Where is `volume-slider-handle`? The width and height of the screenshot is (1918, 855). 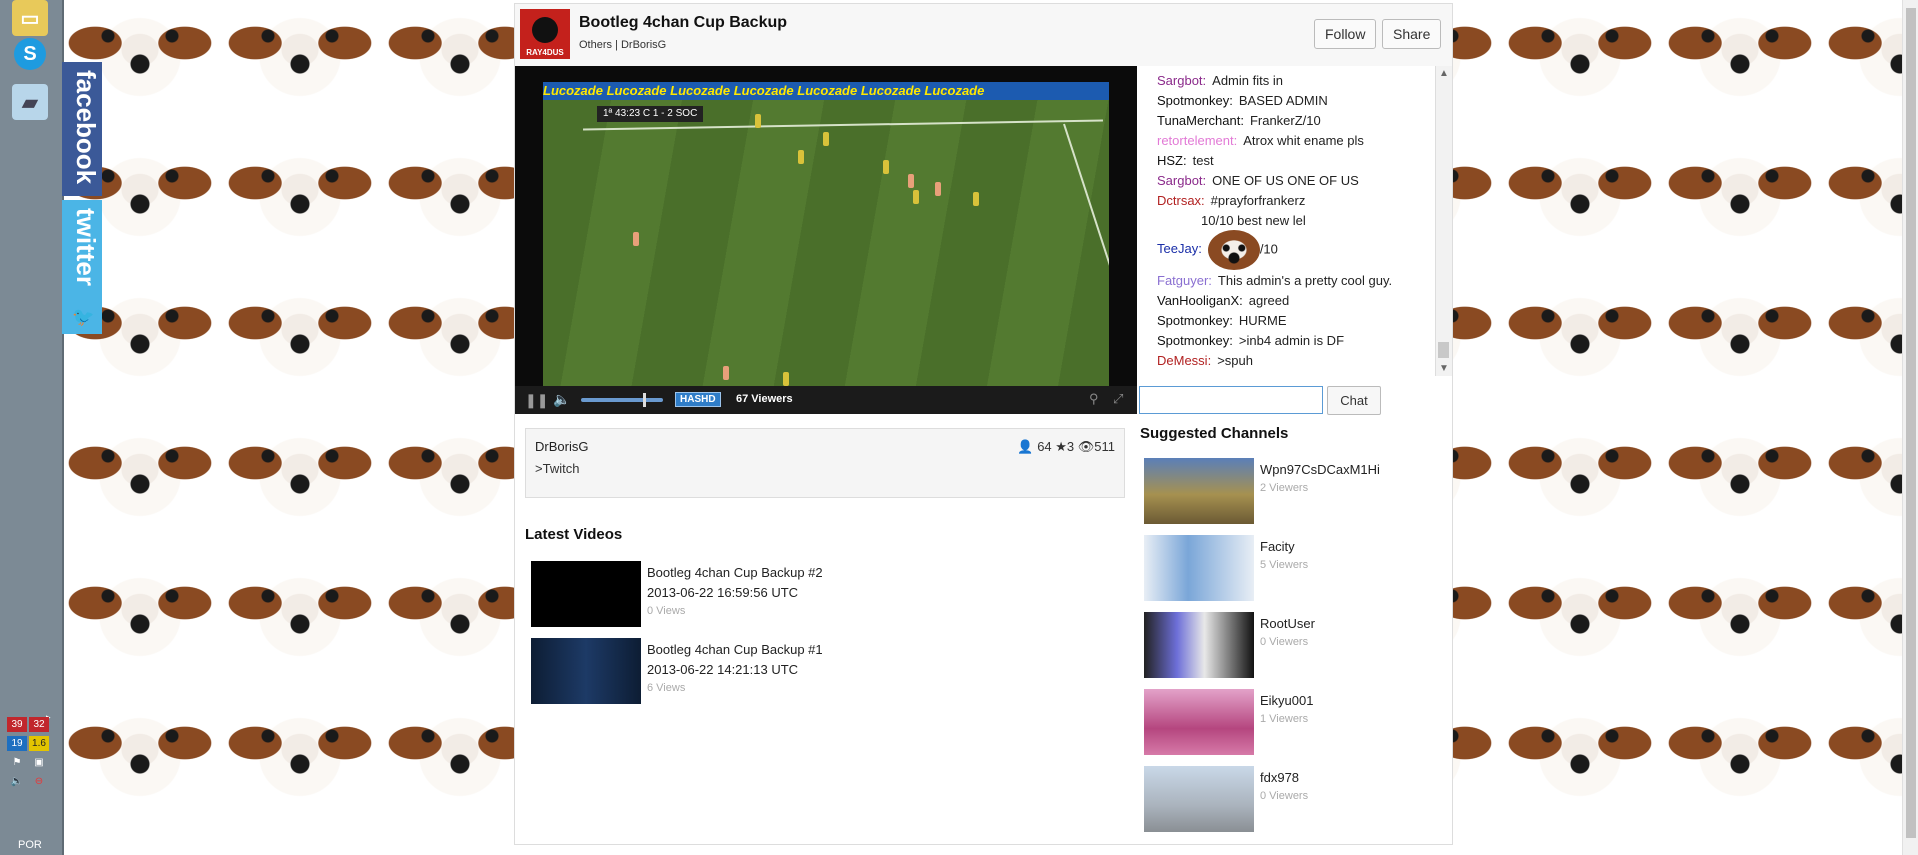
volume-slider-handle is located at coordinates (644, 400).